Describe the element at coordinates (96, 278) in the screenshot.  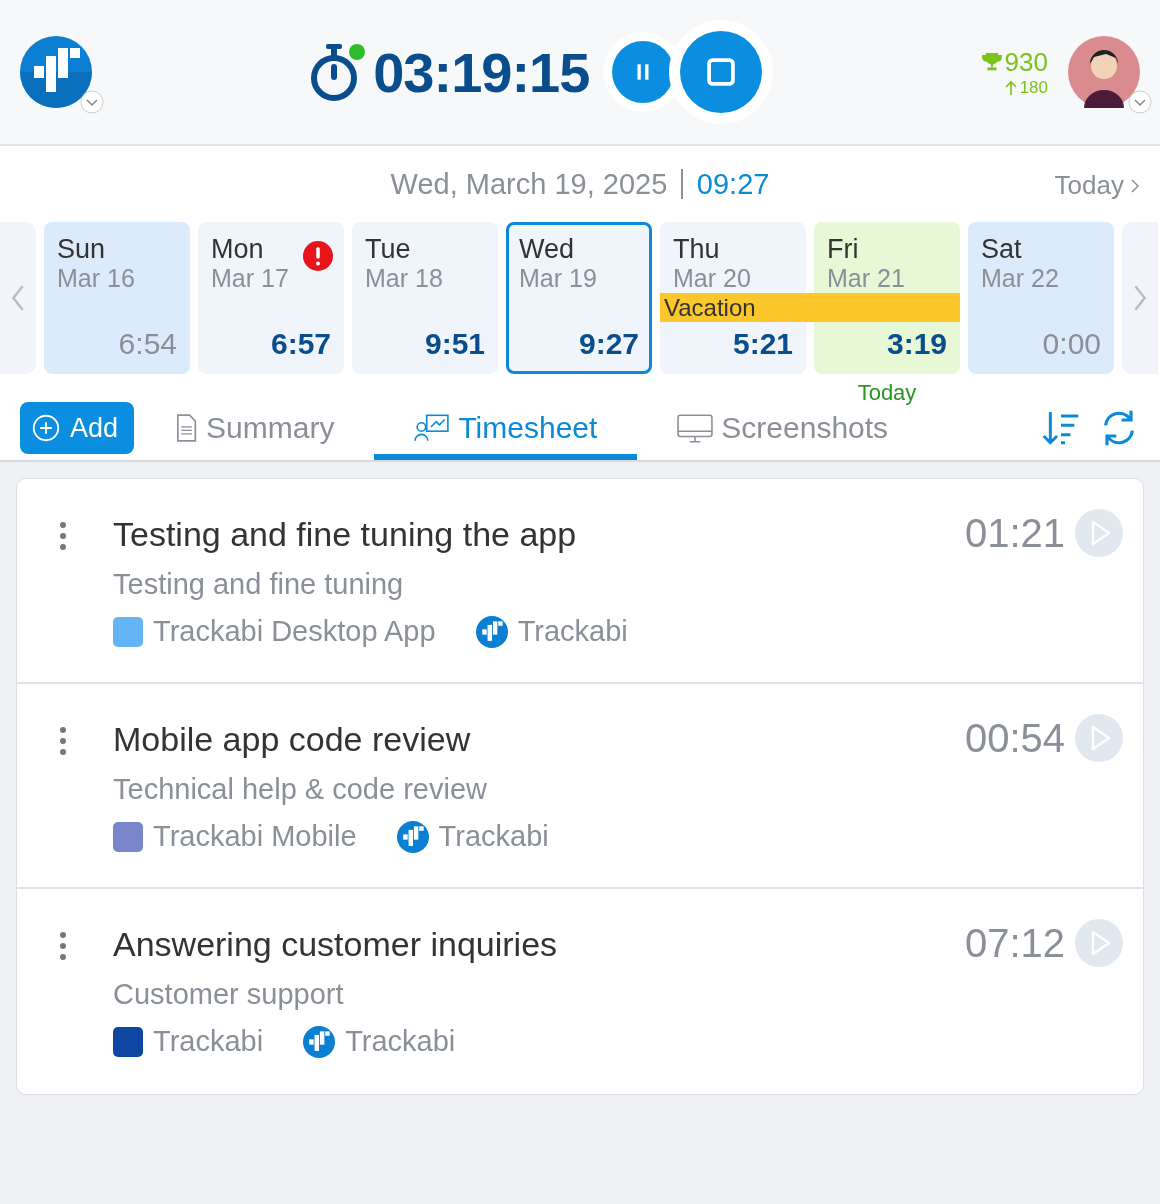
I see `day-date: Mar 16` at that location.